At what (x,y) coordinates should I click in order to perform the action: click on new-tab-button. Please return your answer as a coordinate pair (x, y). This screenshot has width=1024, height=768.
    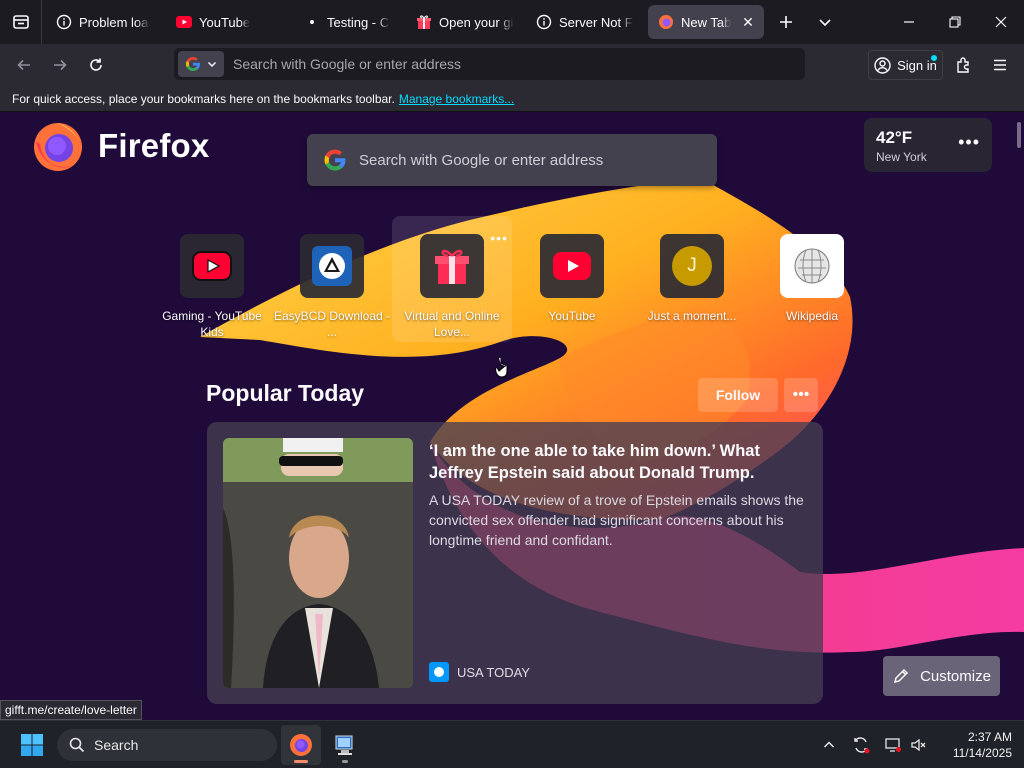
    Looking at the image, I should click on (786, 22).